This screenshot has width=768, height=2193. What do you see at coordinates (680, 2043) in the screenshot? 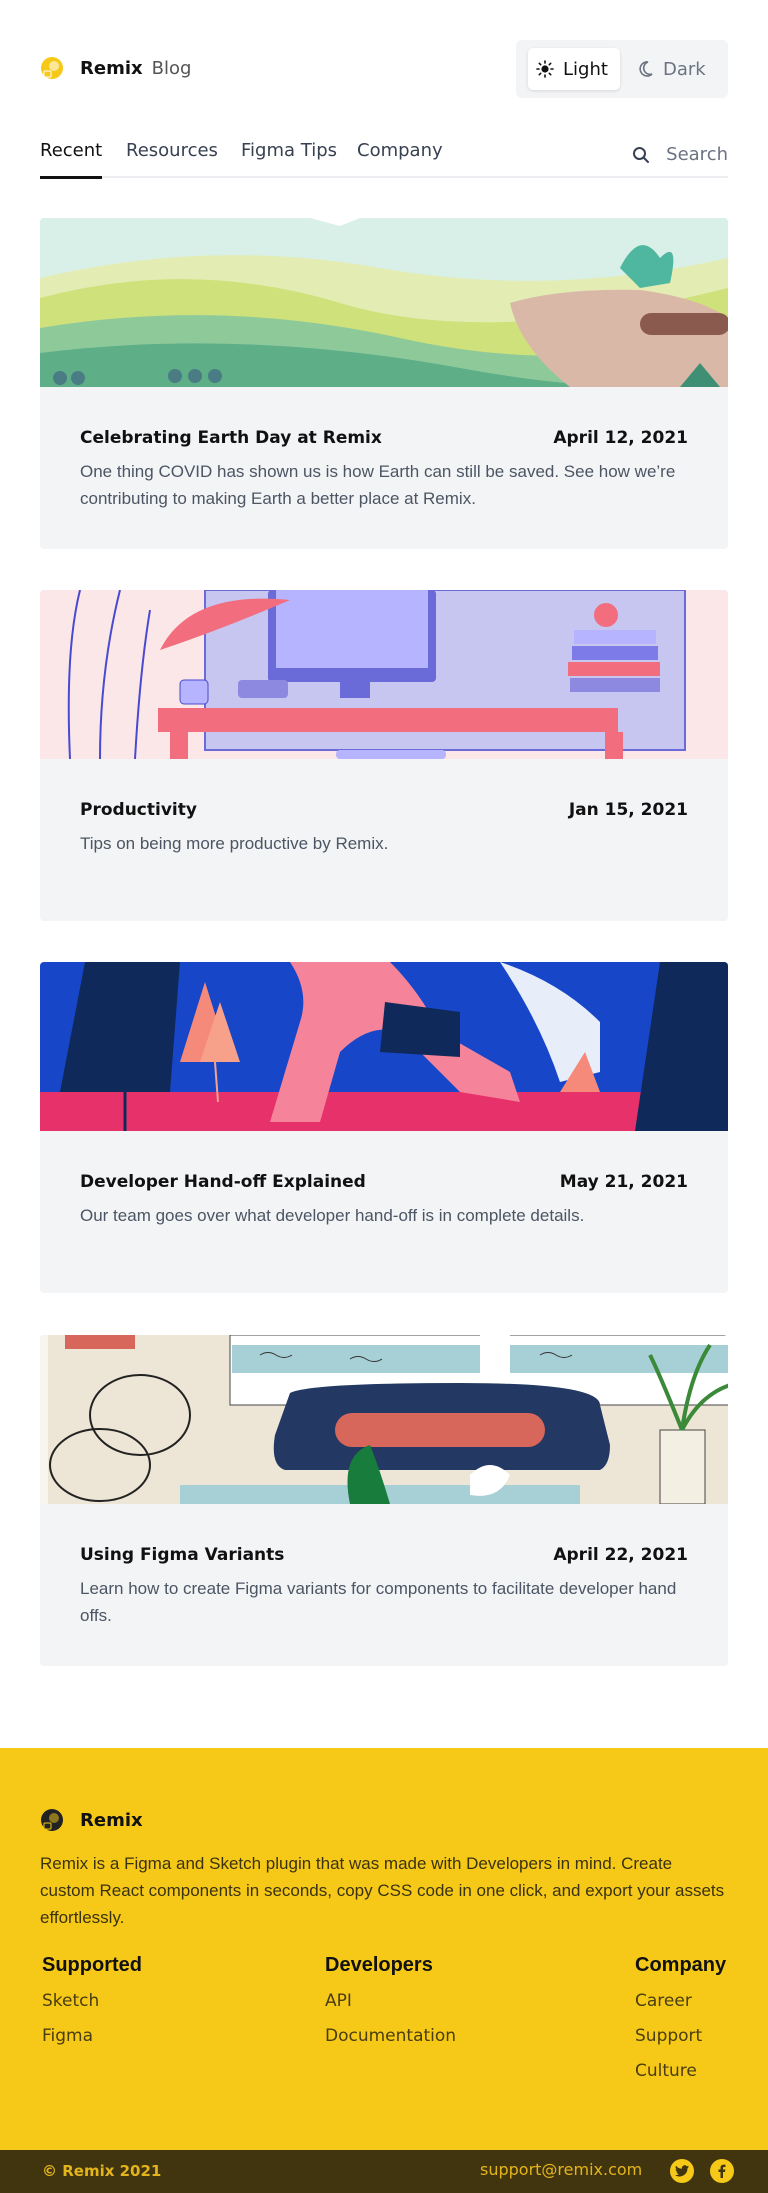
I see `footer-link-support: Support` at bounding box center [680, 2043].